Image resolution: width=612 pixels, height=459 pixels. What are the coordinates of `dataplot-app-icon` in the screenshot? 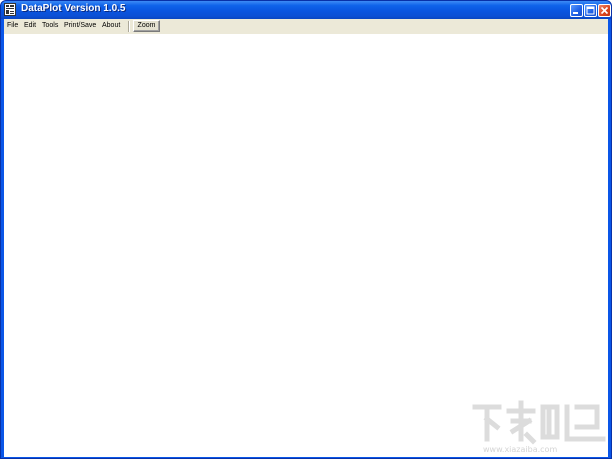 It's located at (10, 9).